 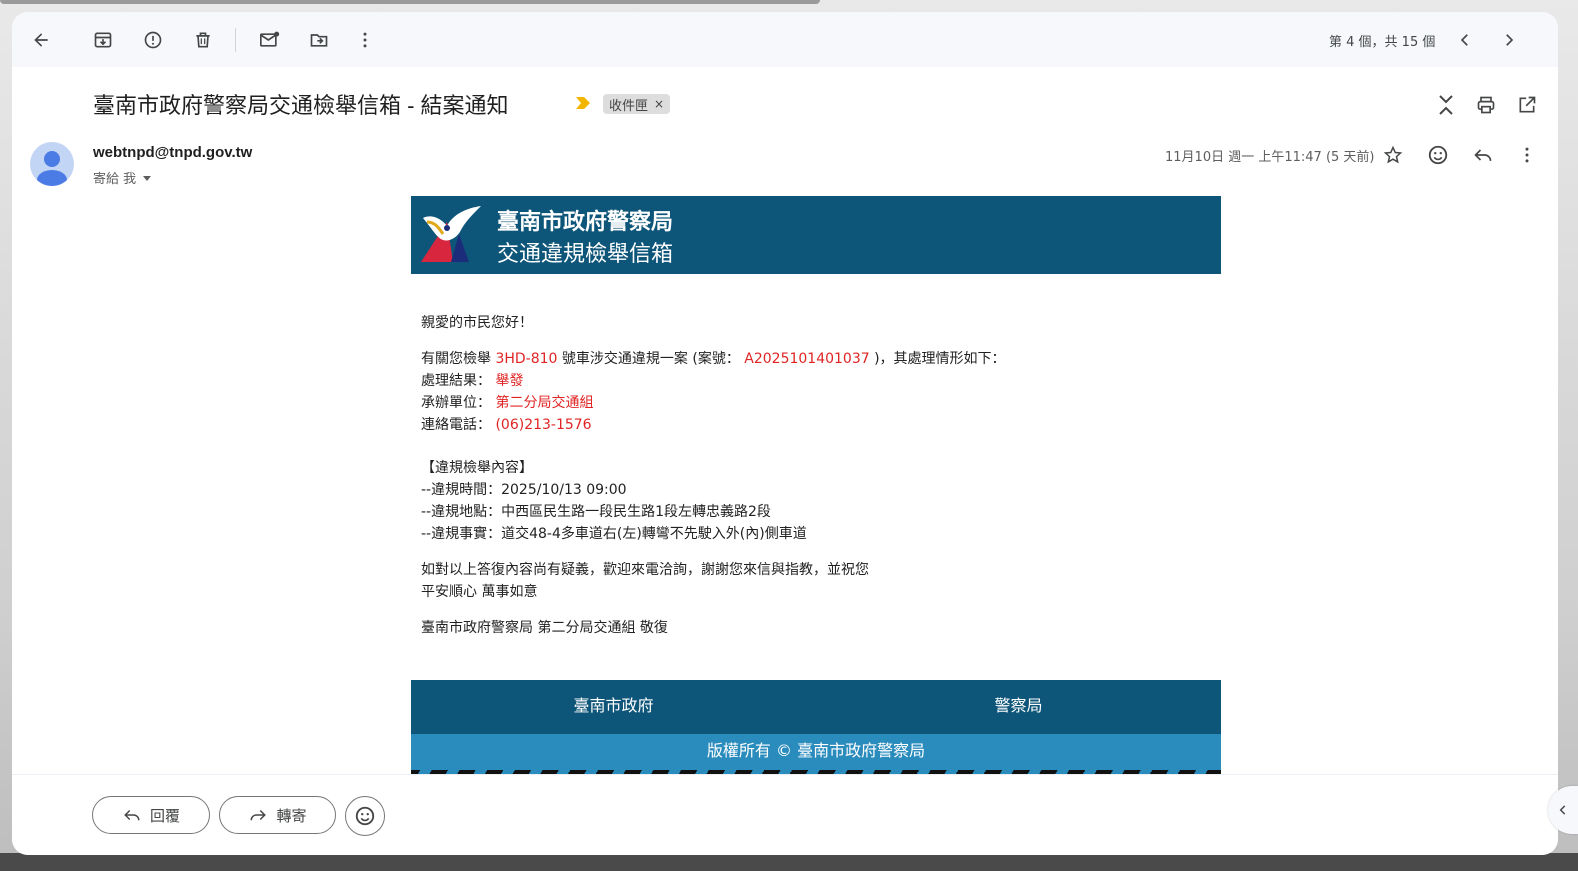 I want to click on folder-move-icon, so click(x=319, y=40).